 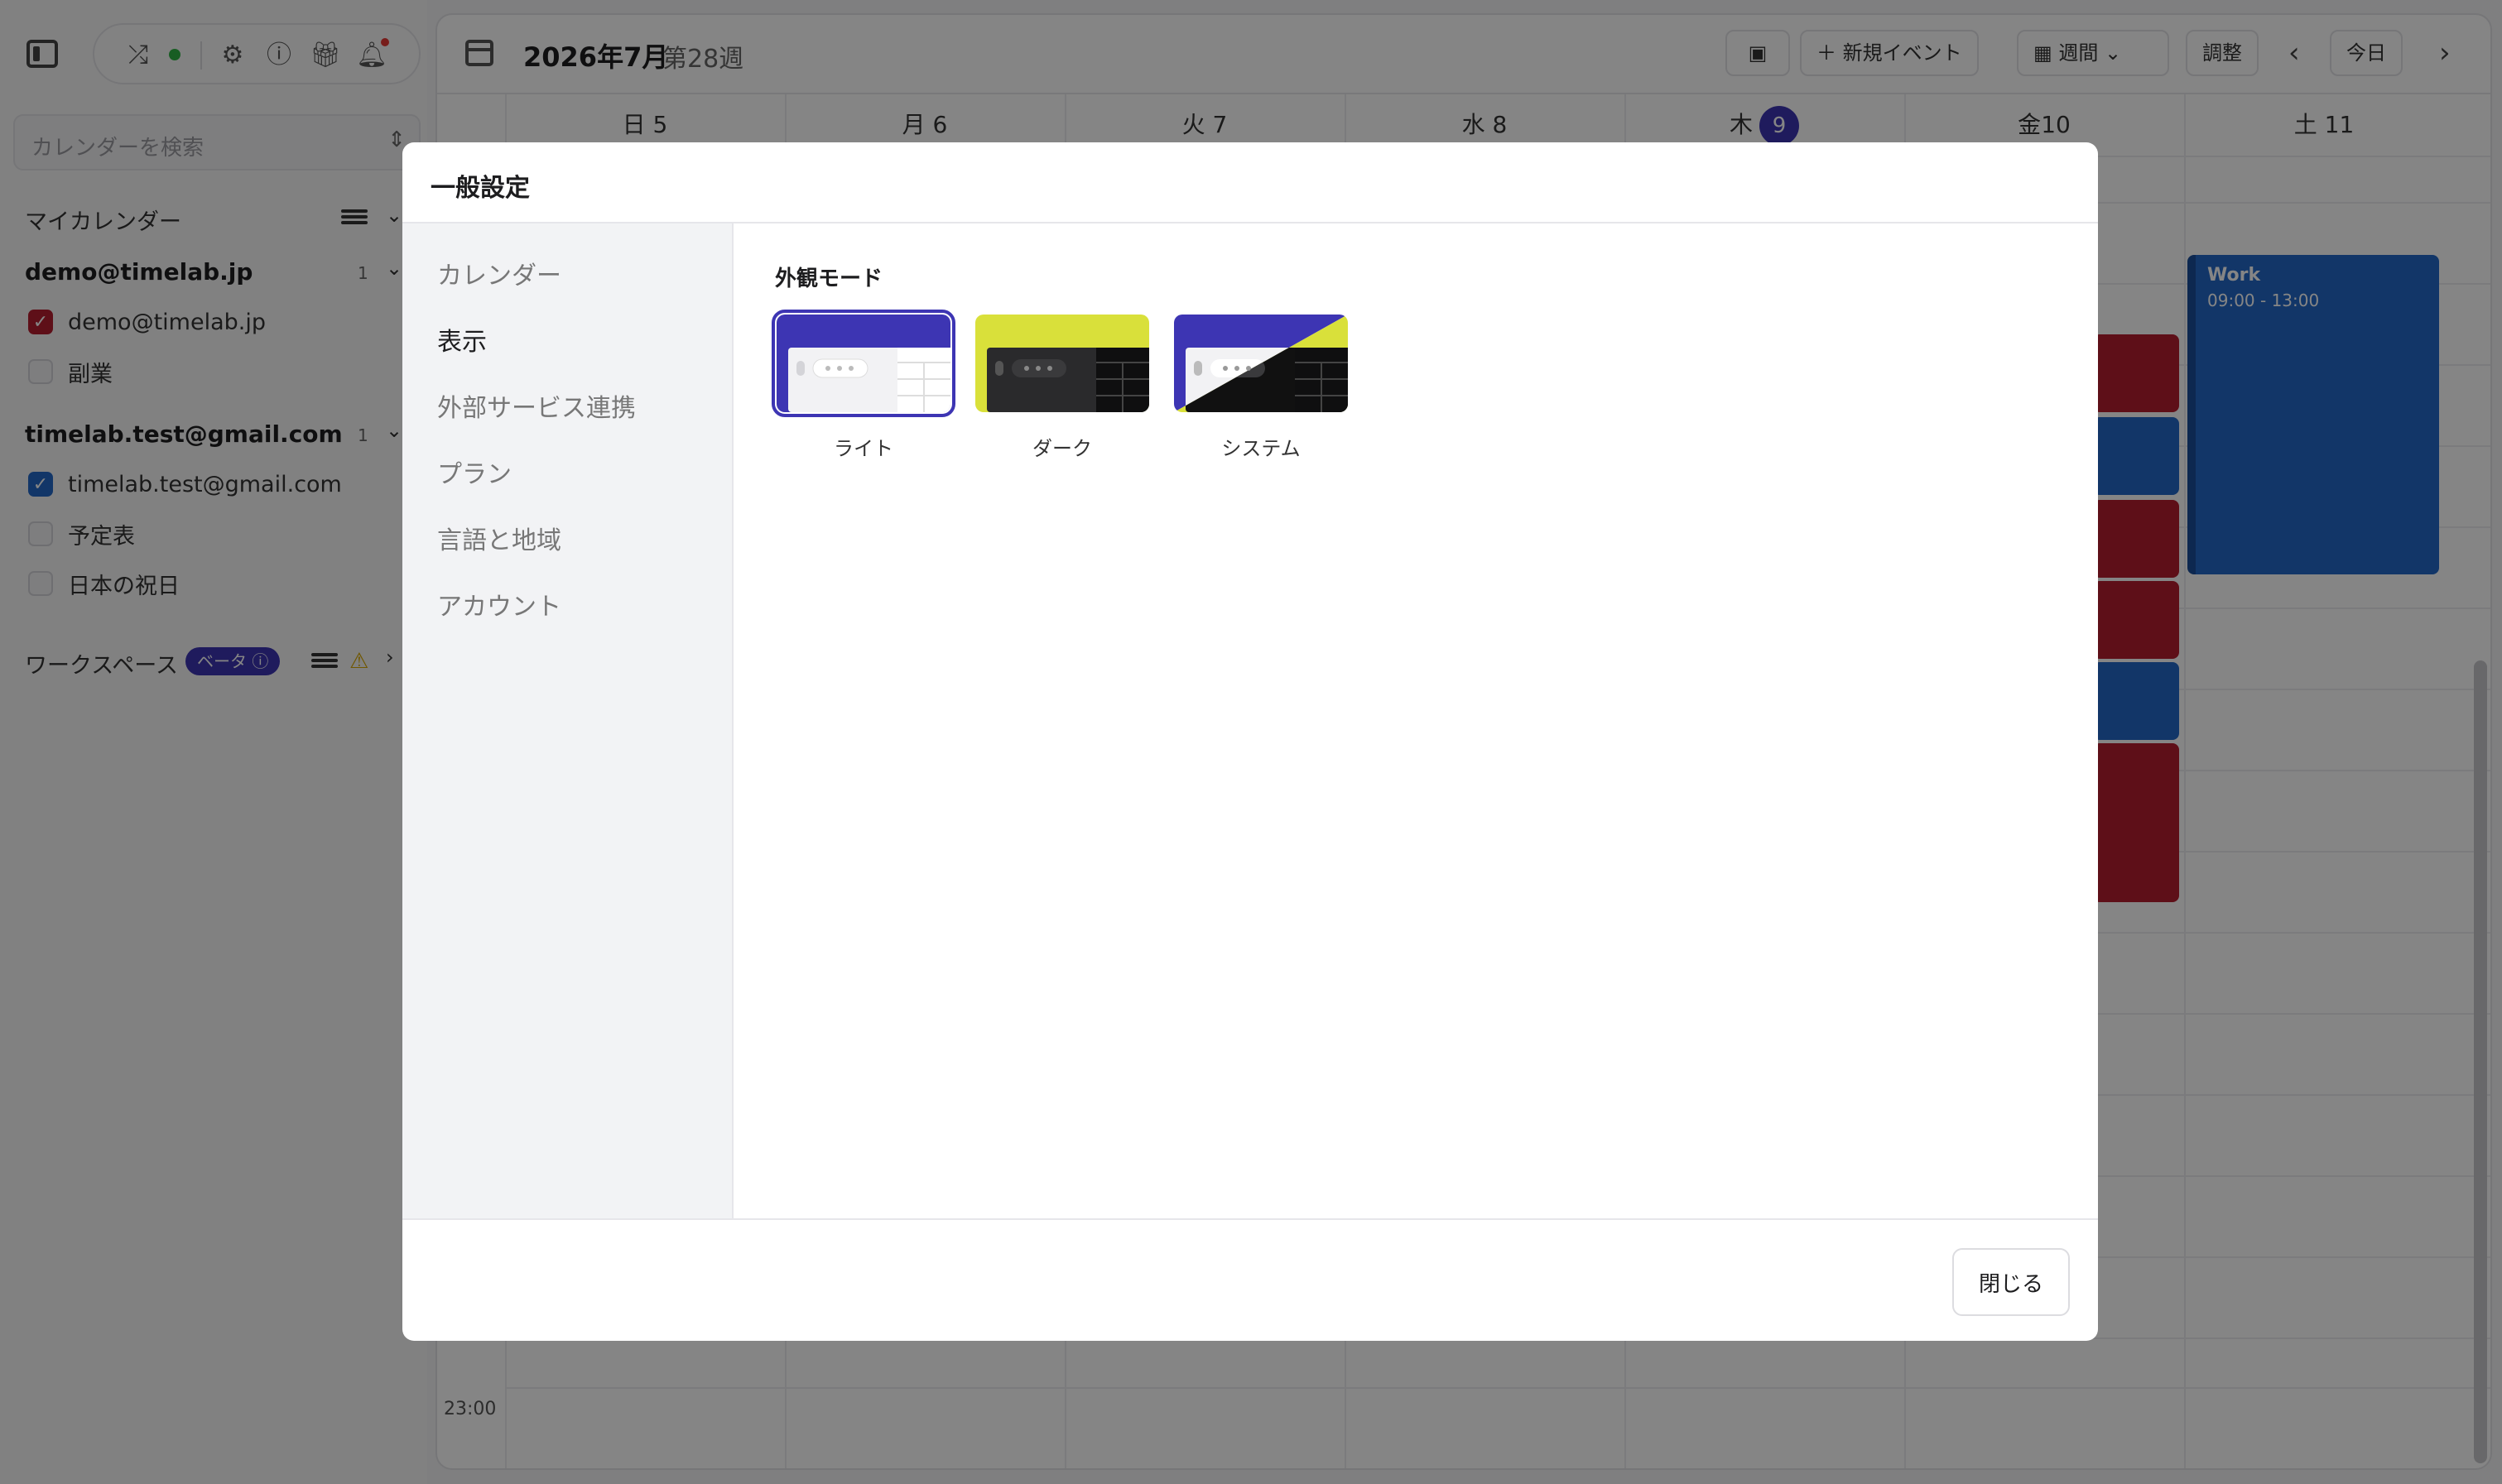 I want to click on settings-nav-plan: プラン, so click(x=475, y=472).